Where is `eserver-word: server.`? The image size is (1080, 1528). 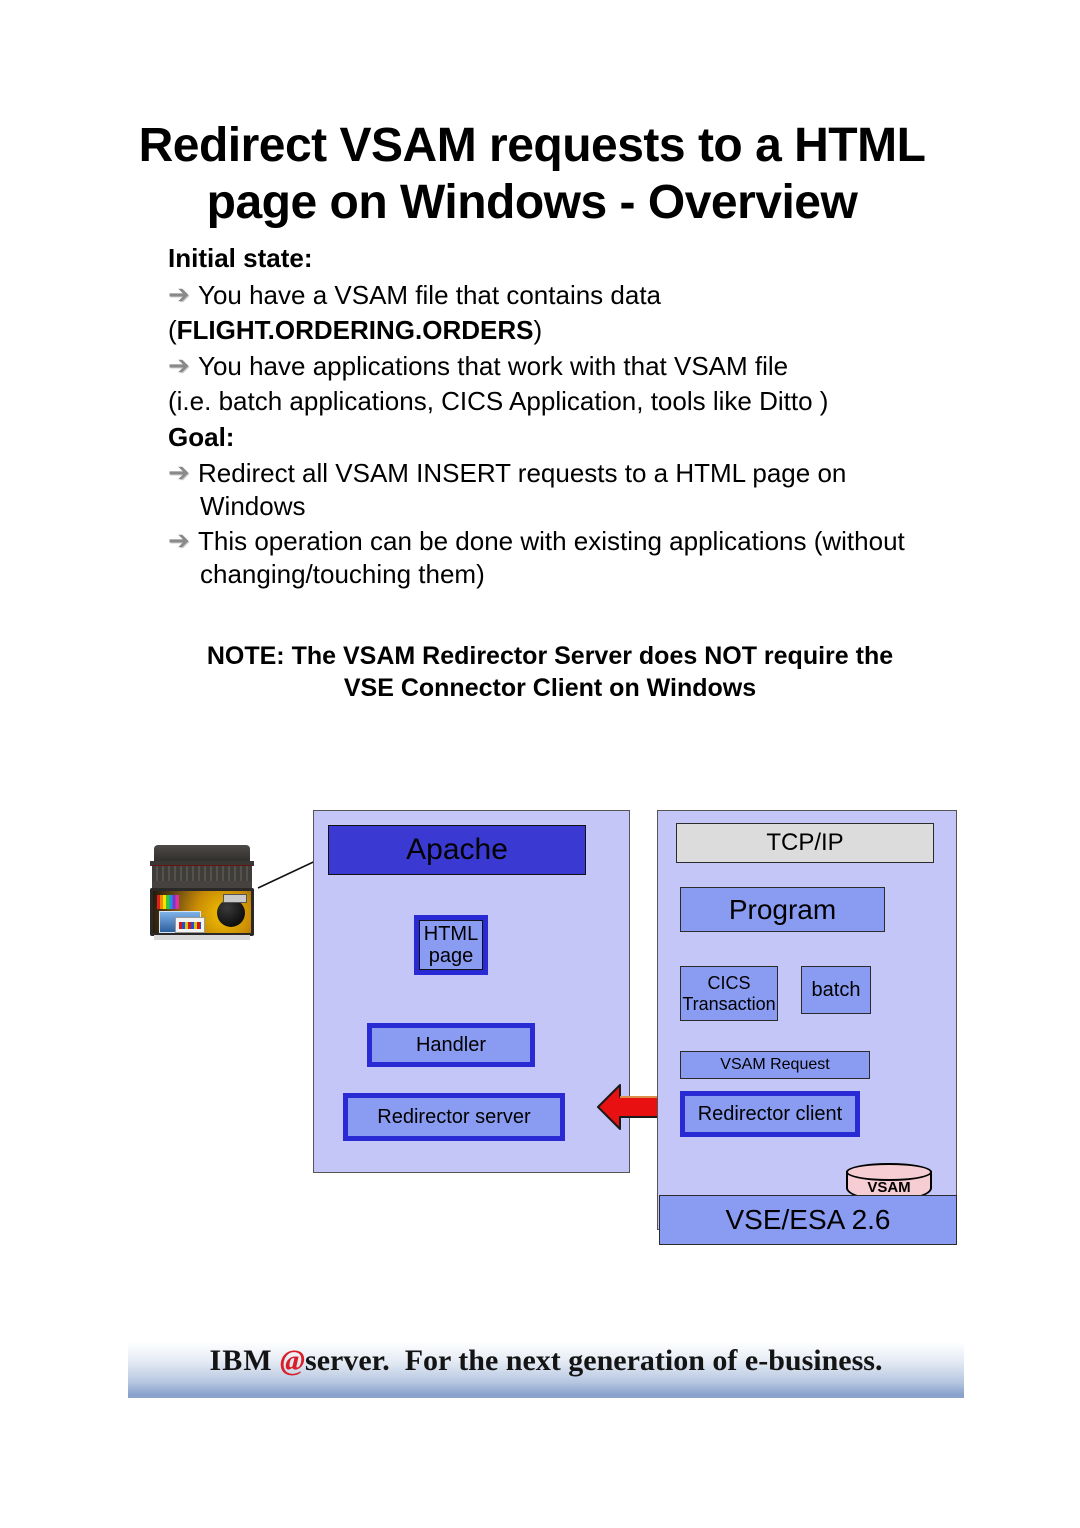 eserver-word: server. is located at coordinates (347, 1360).